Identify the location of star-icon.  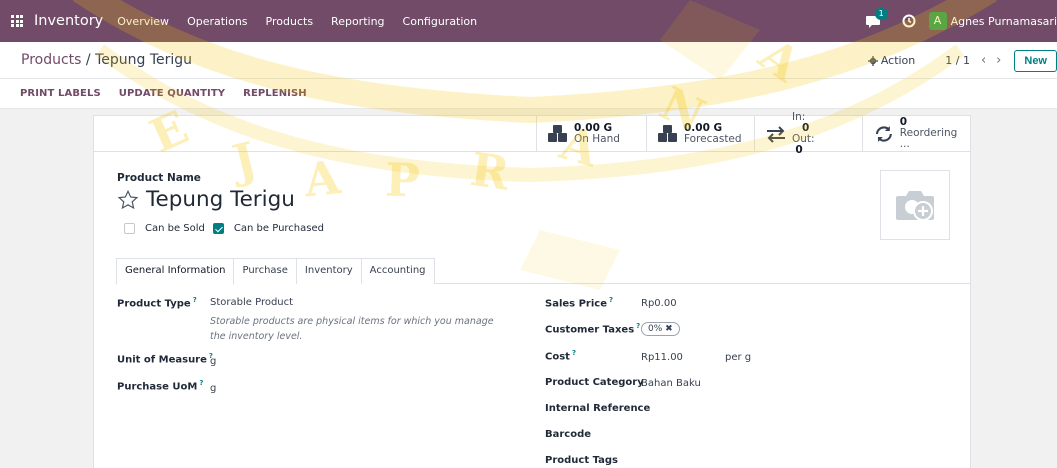
(128, 200).